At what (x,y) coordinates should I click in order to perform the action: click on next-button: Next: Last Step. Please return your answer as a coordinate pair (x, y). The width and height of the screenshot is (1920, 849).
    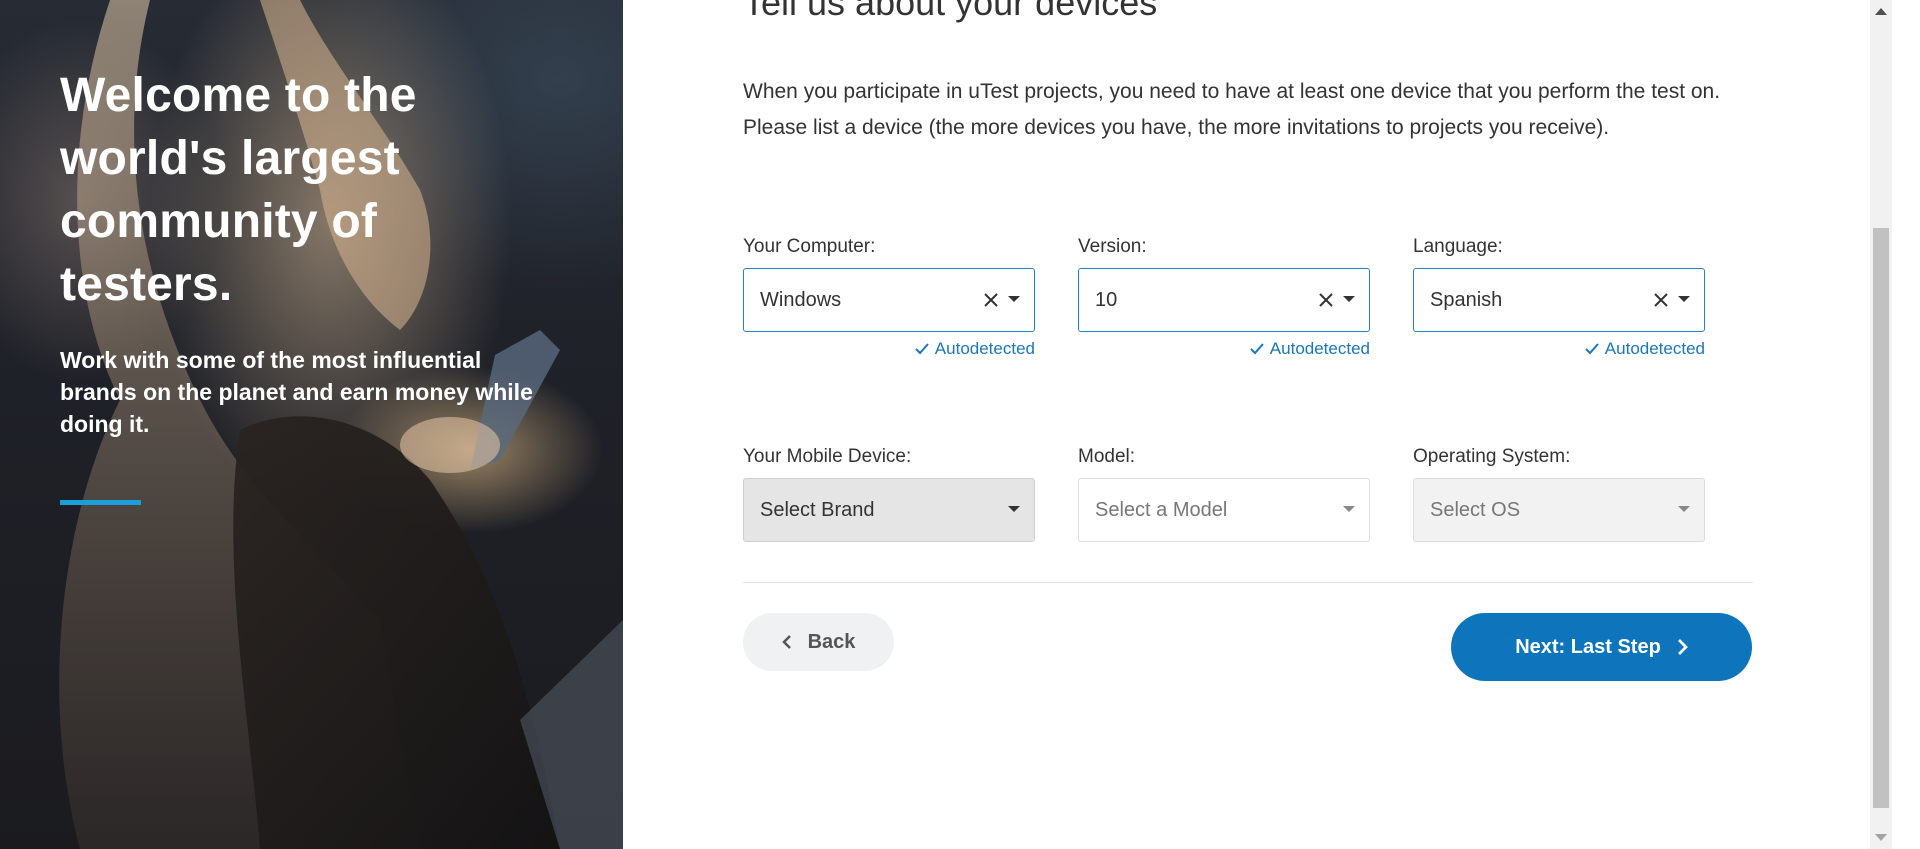
    Looking at the image, I should click on (1601, 647).